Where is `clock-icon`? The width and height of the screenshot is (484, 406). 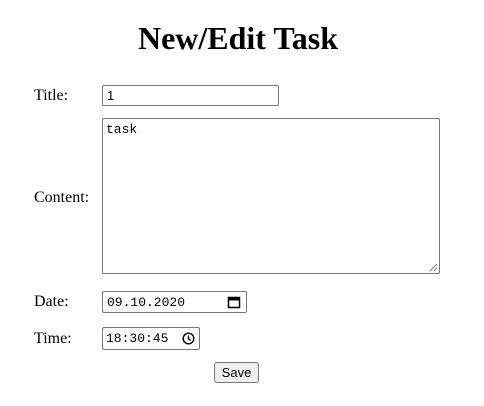
clock-icon is located at coordinates (188, 338).